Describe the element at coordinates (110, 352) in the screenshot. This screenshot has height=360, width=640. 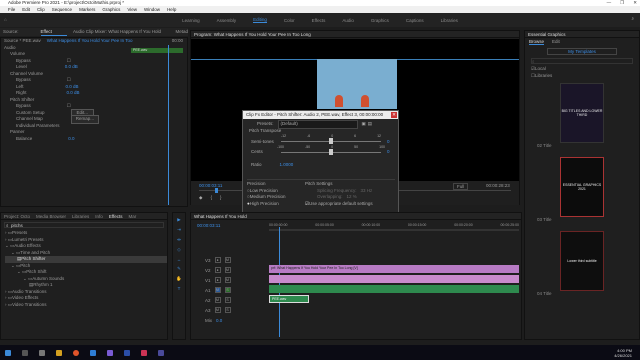
I see `premiere-icon` at that location.